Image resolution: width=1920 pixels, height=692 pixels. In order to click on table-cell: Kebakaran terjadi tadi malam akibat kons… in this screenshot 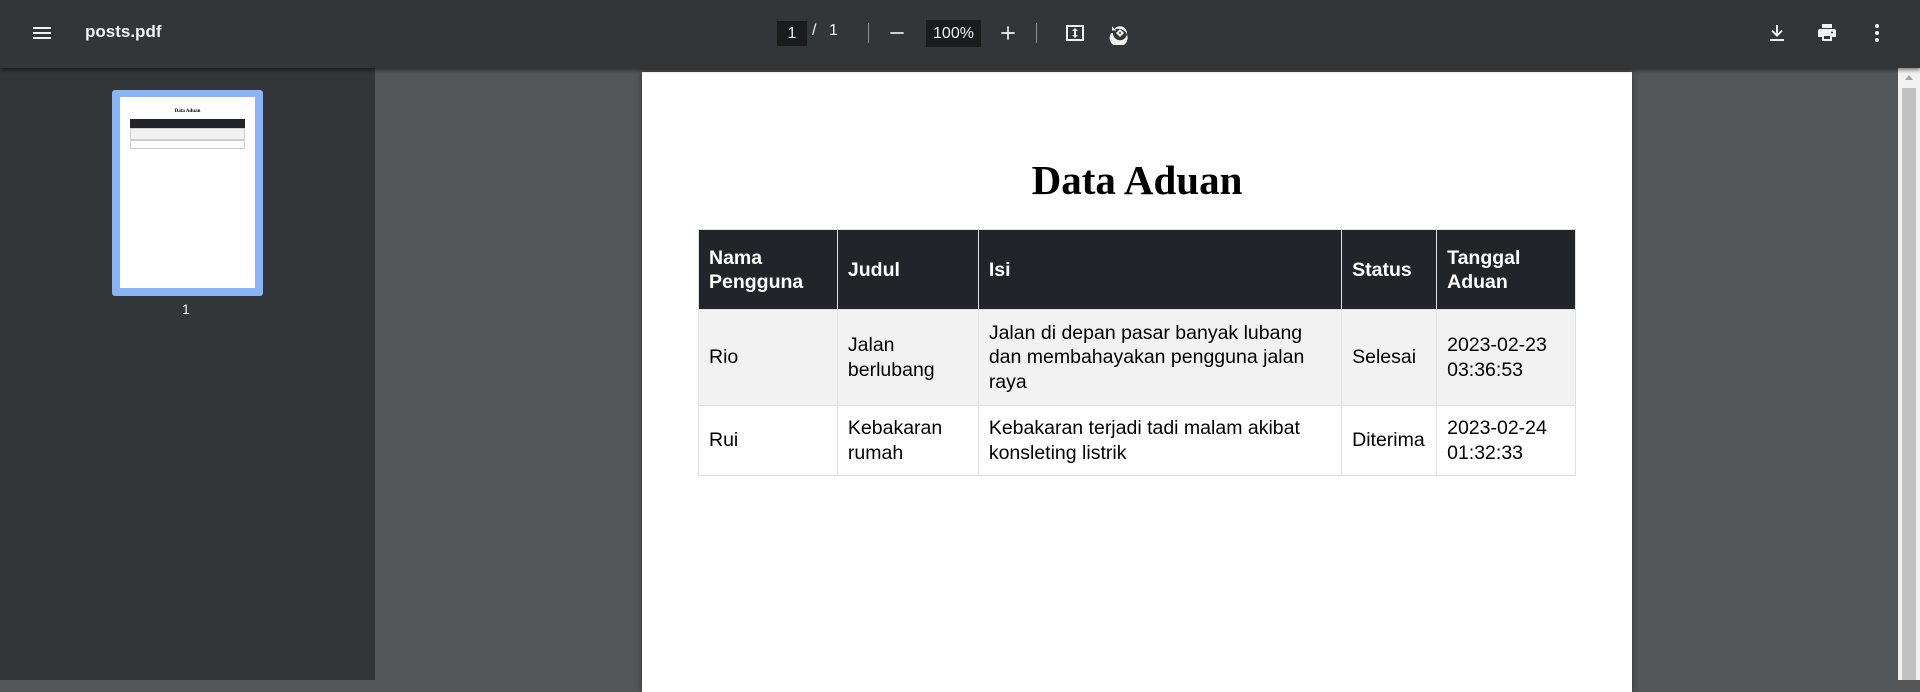, I will do `click(1160, 440)`.